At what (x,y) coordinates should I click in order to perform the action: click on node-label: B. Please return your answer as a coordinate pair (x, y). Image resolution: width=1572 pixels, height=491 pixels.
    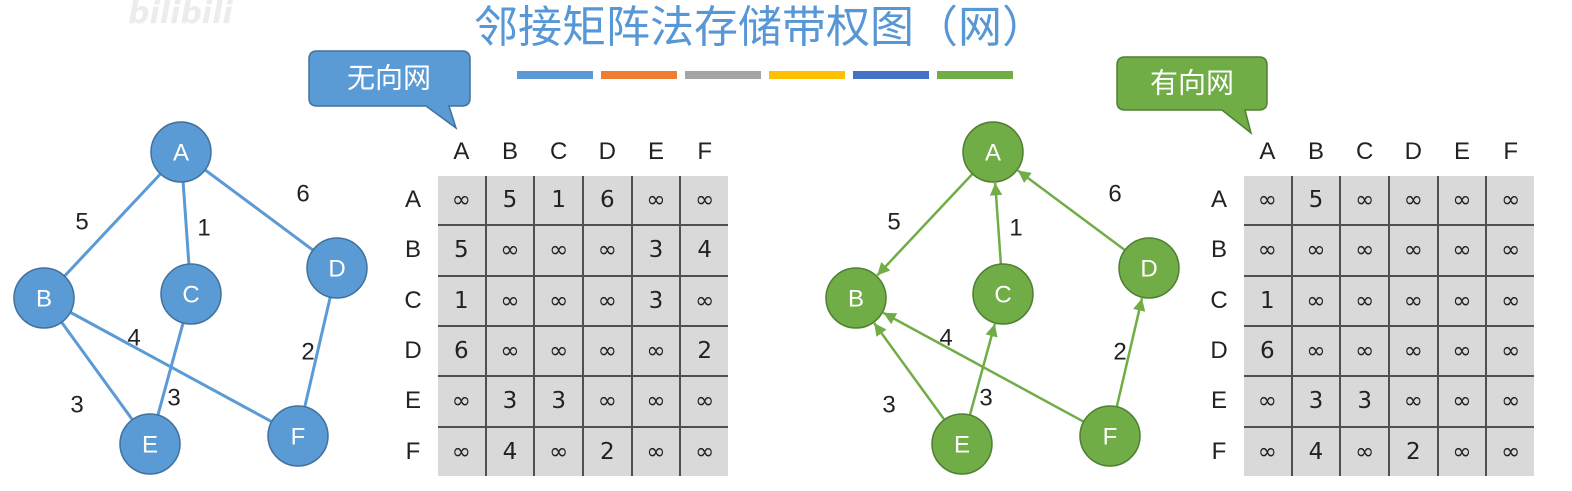
    Looking at the image, I should click on (856, 299).